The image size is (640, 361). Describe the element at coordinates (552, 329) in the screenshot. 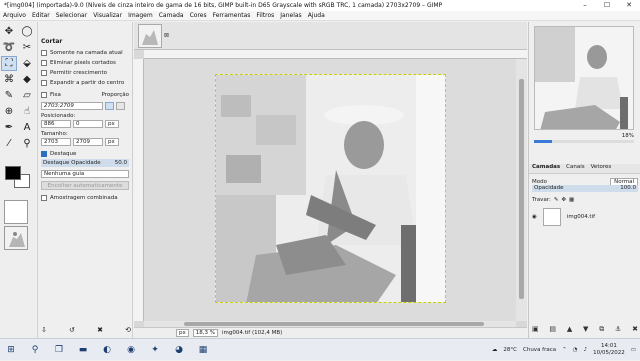

I see `new-group-icon: ▤` at that location.